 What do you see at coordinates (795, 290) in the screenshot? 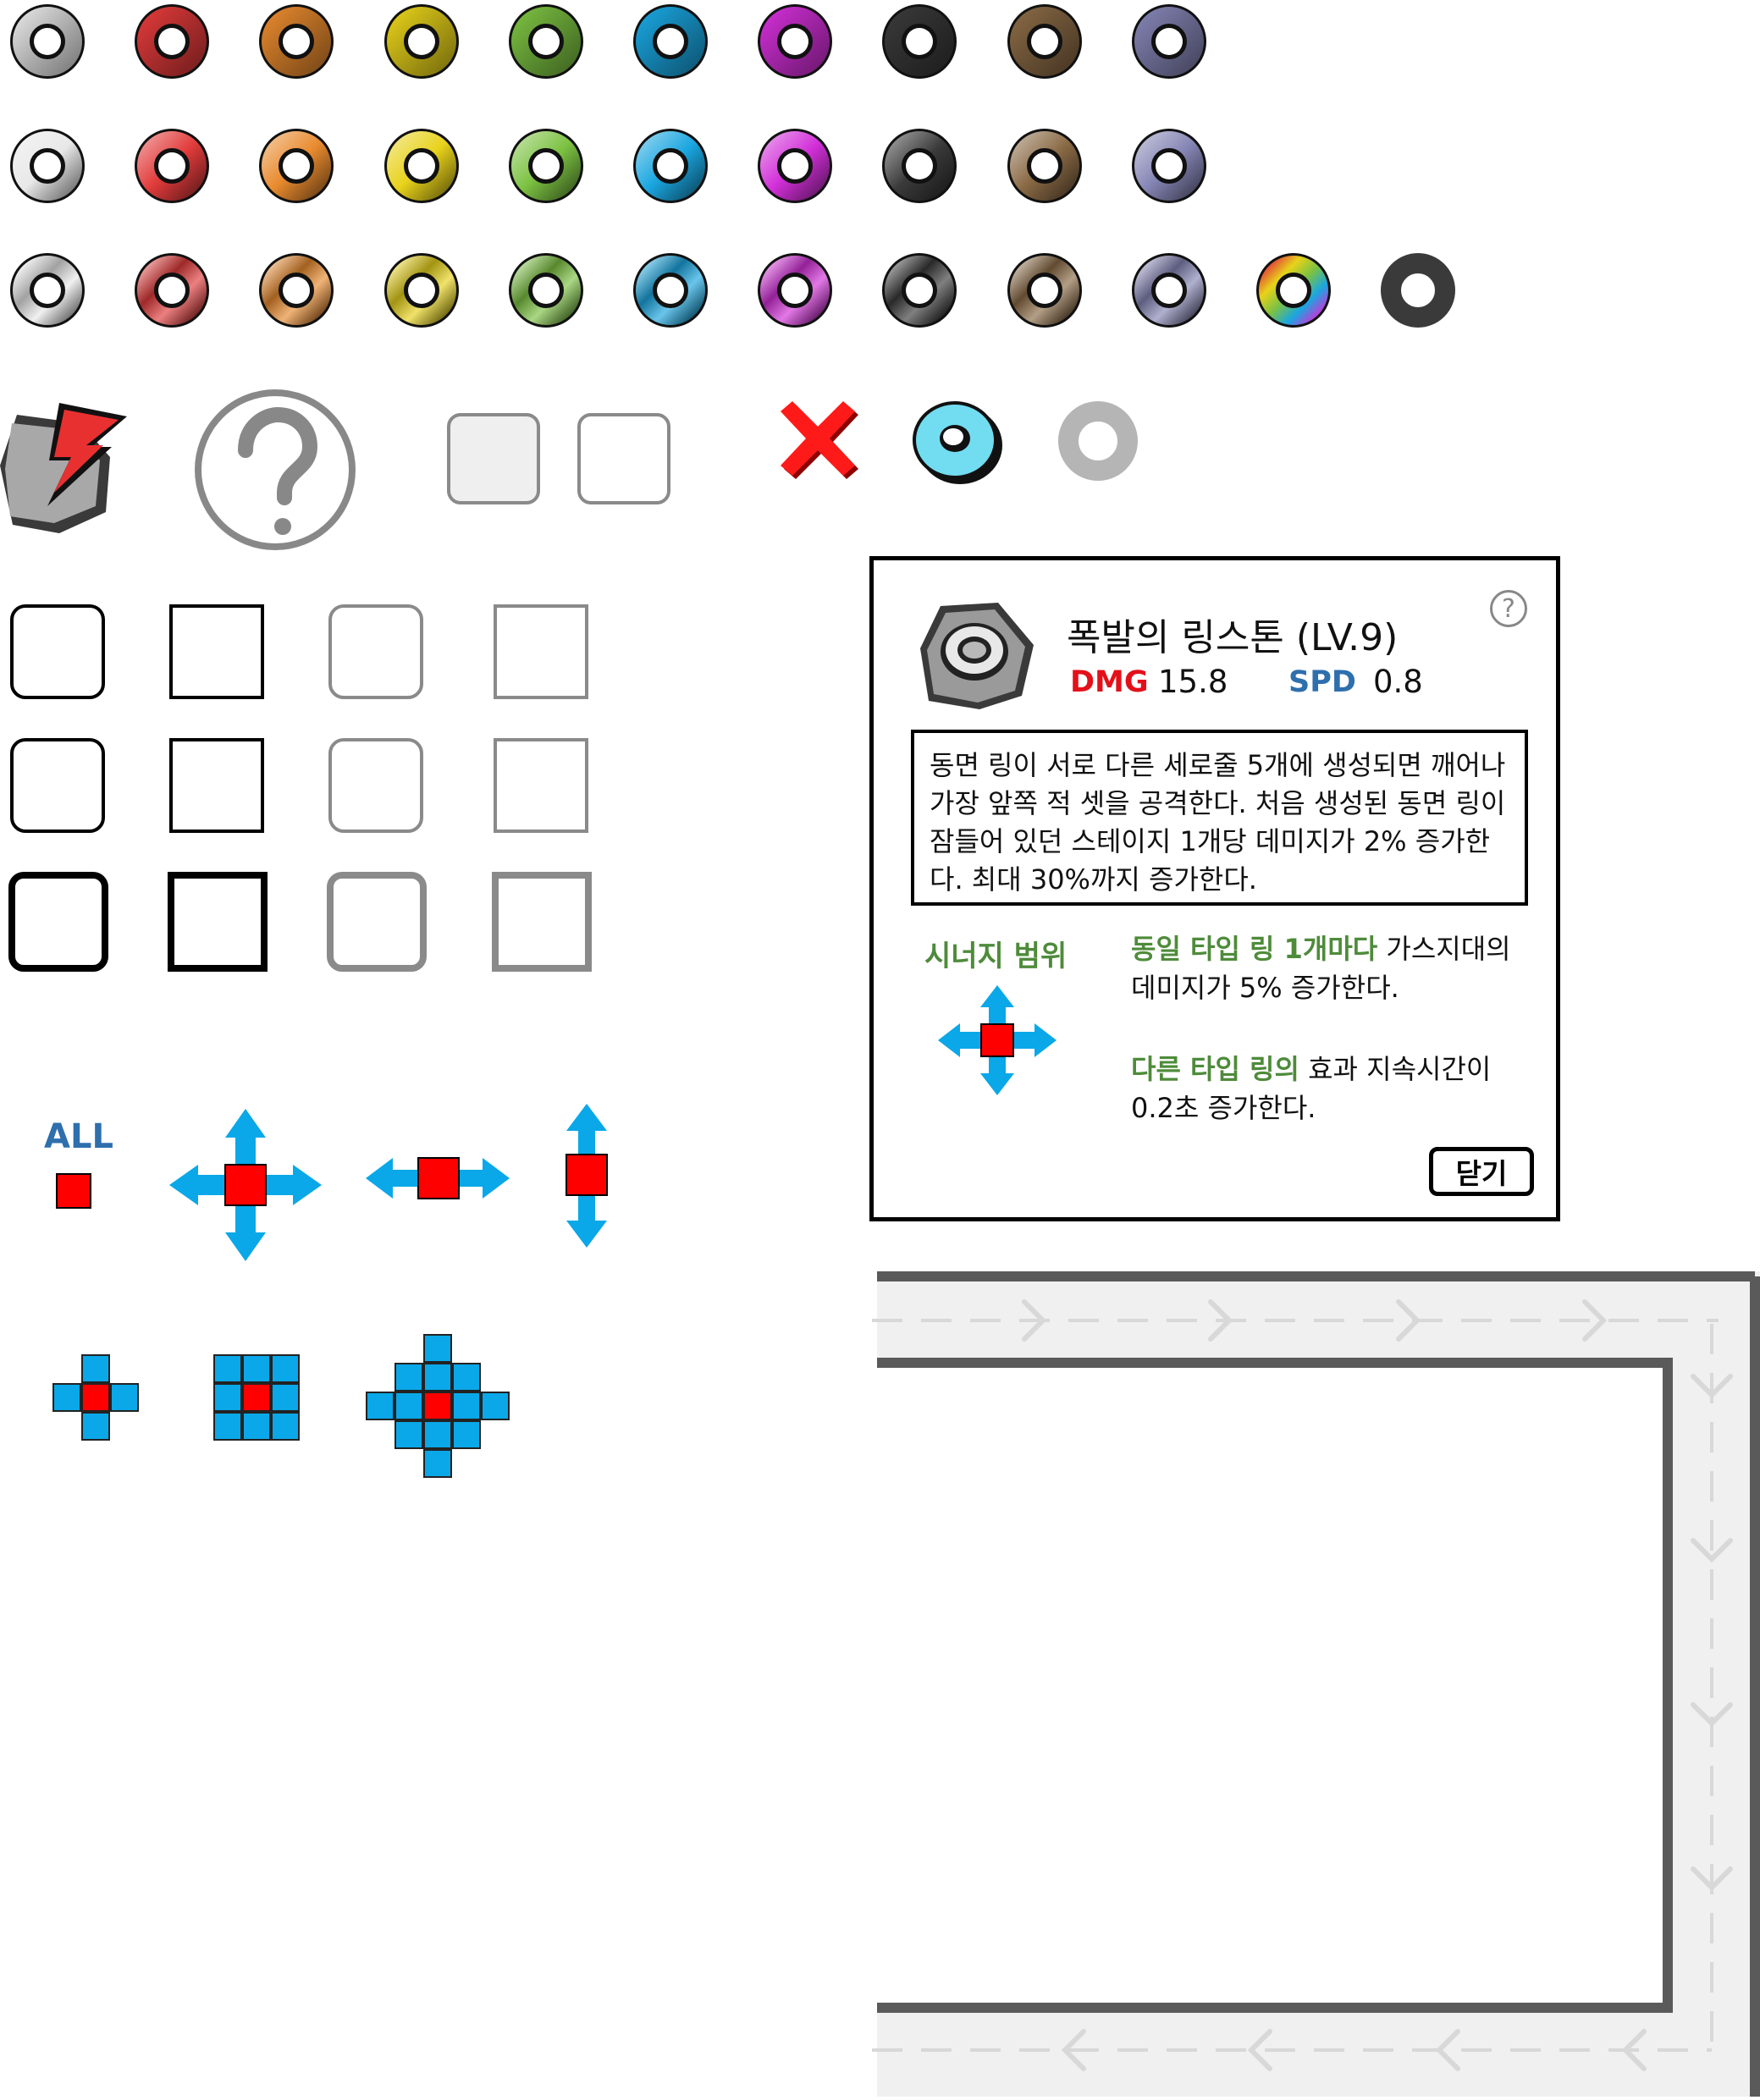
I see `ring-magenta-v3-icon` at bounding box center [795, 290].